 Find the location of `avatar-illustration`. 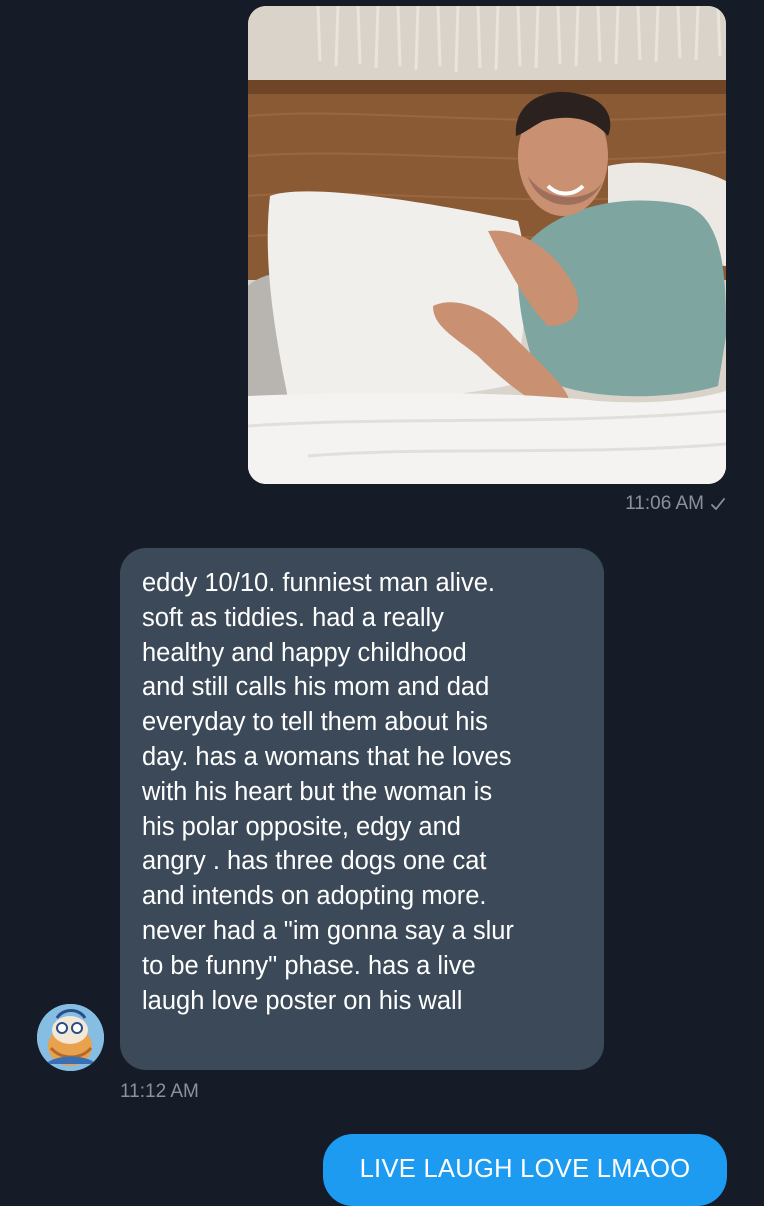

avatar-illustration is located at coordinates (70, 1037).